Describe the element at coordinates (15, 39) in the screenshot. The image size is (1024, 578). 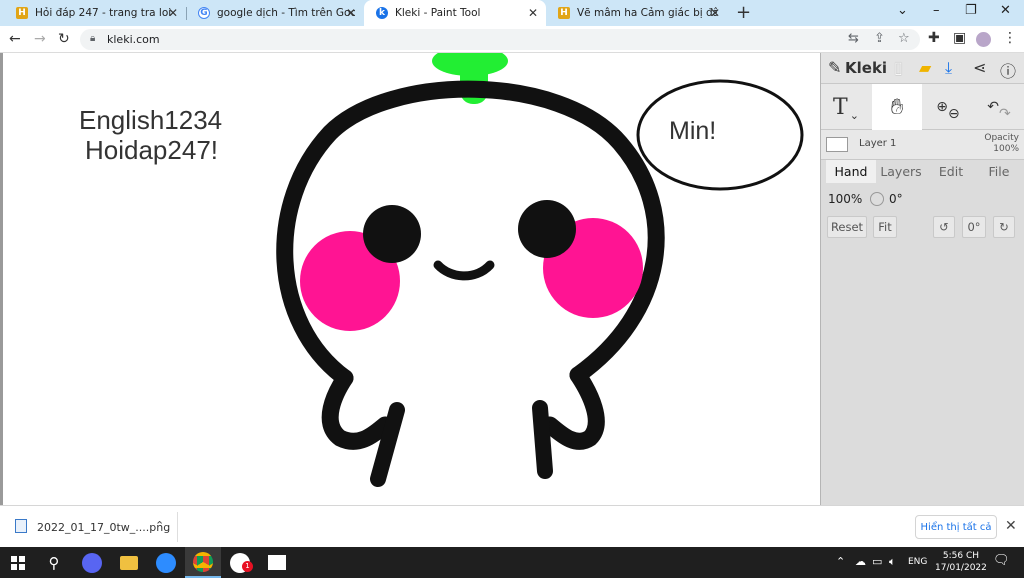
I see `back-icon: ←` at that location.